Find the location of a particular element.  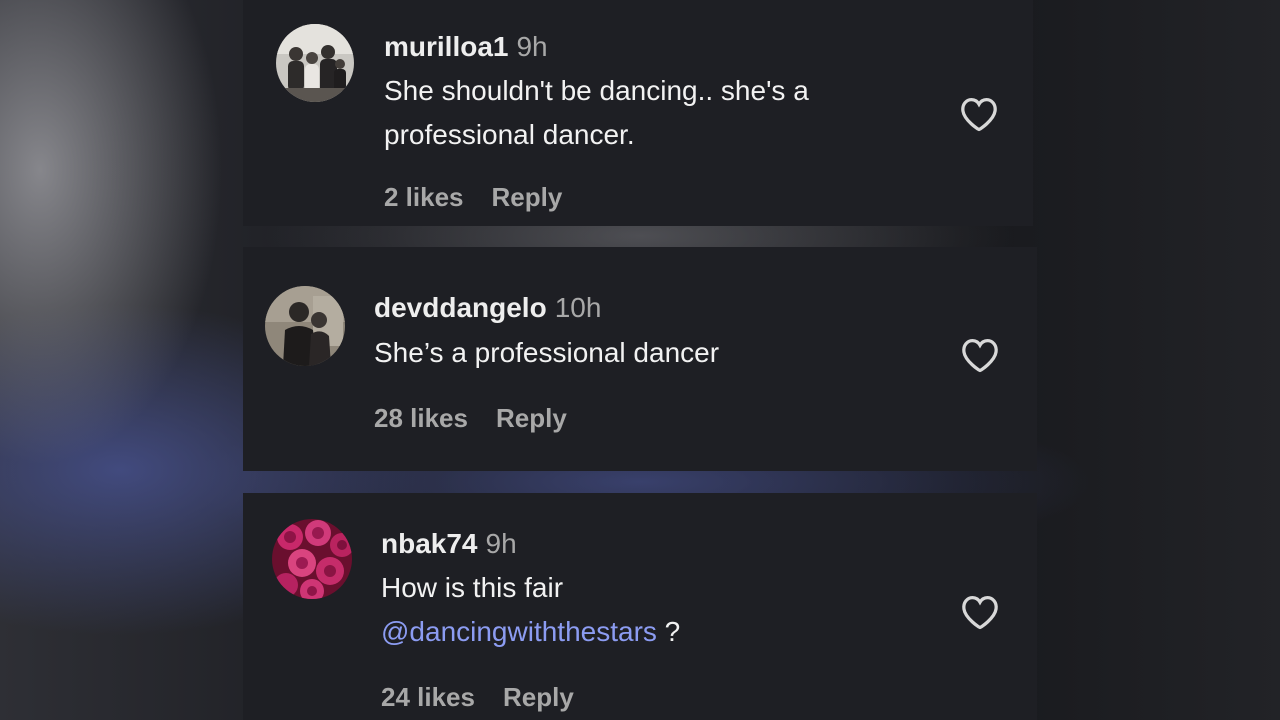

mention-suffix: ? is located at coordinates (668, 631).